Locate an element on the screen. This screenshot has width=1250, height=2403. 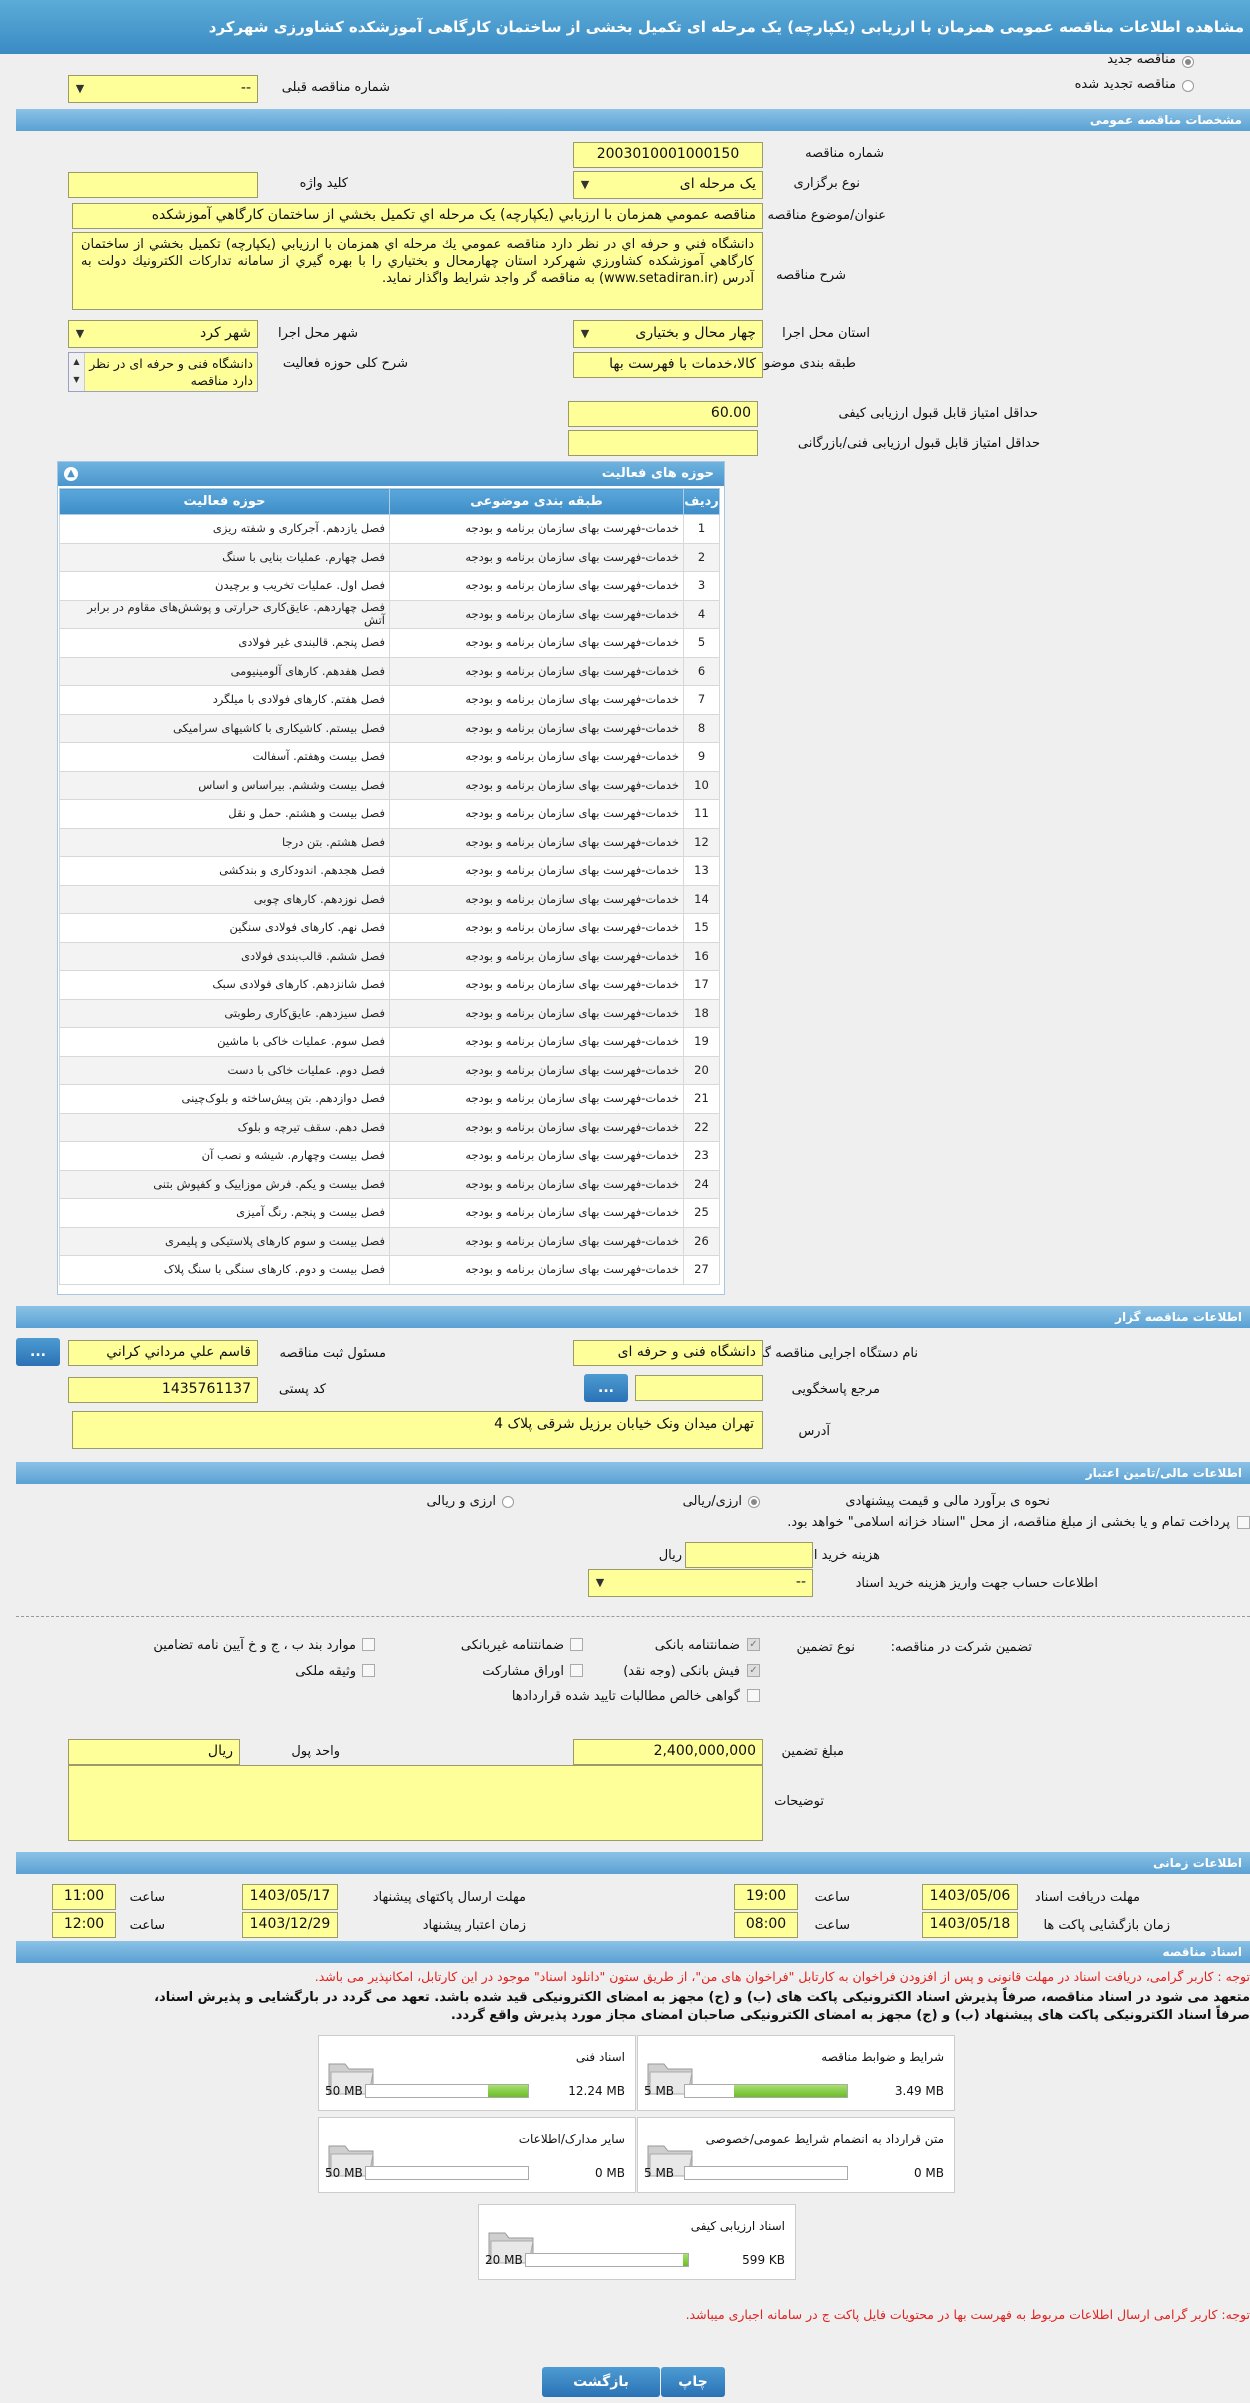
province-select: چهار محال و بختیاری ▼ is located at coordinates (668, 334).